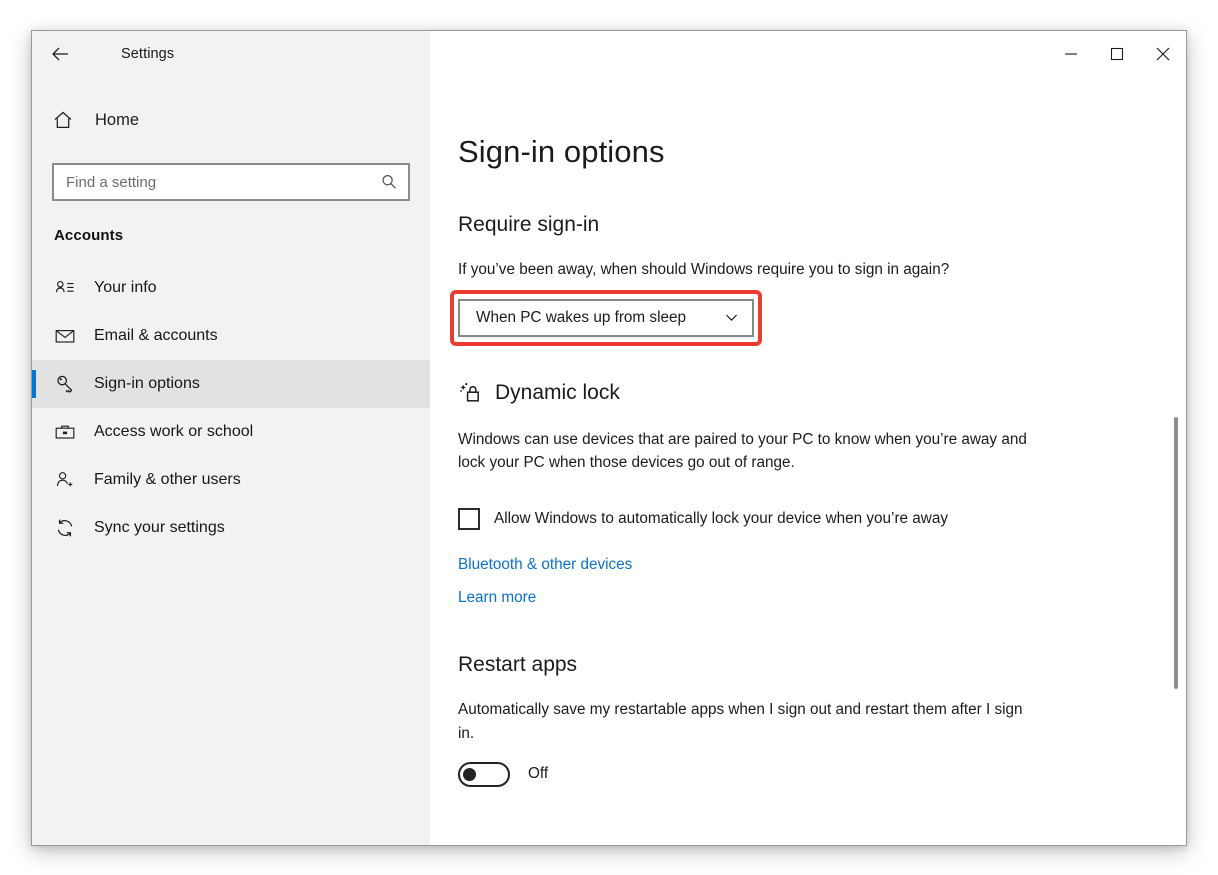 The image size is (1218, 875). I want to click on dynamic-lock-heading: Dynamic lock, so click(557, 393).